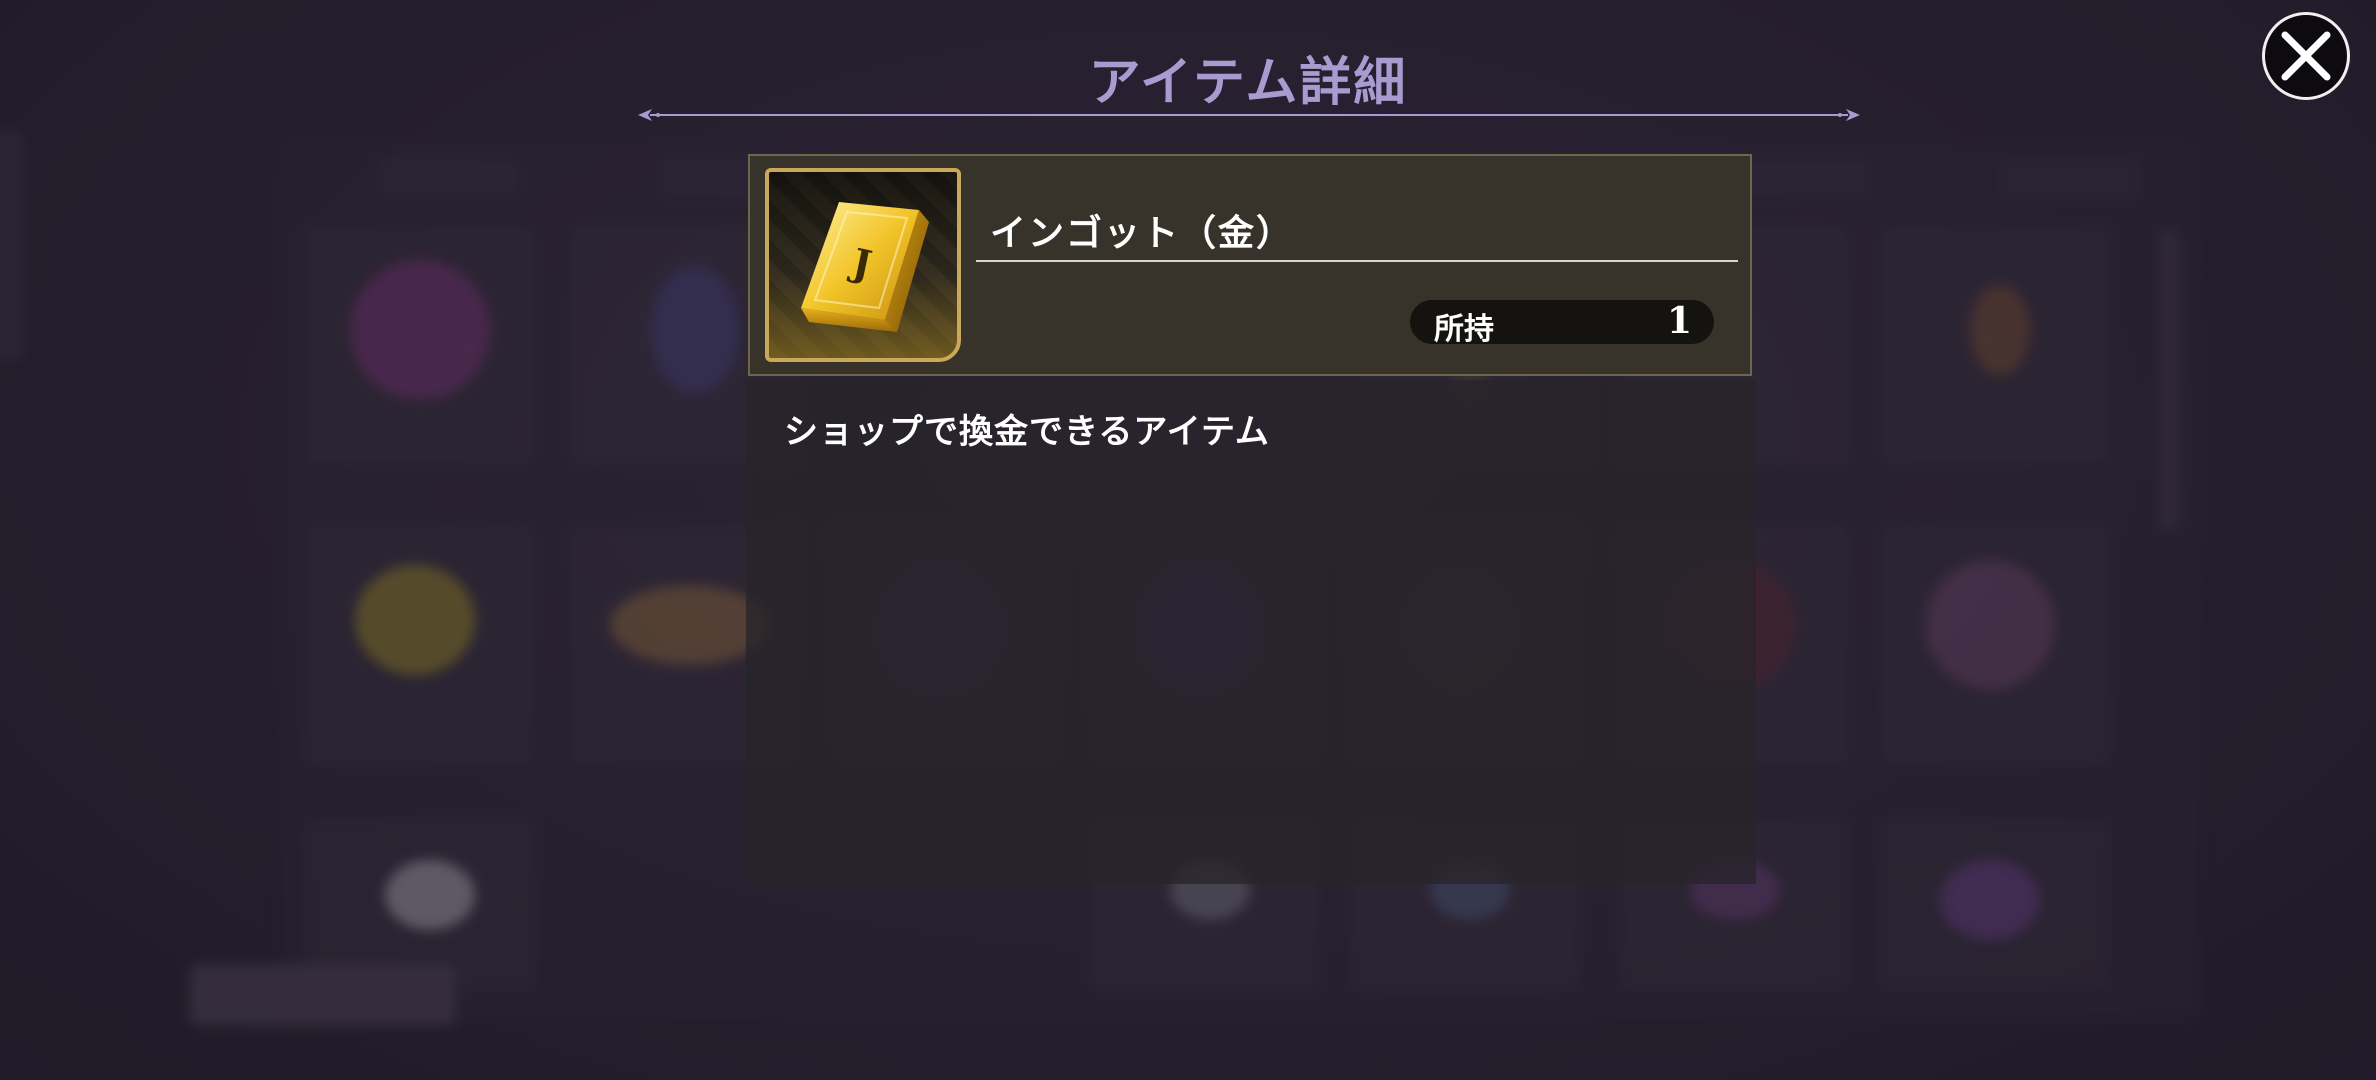 The height and width of the screenshot is (1080, 2376). What do you see at coordinates (1027, 432) in the screenshot?
I see `item-description: ショップで換金できるアイテム` at bounding box center [1027, 432].